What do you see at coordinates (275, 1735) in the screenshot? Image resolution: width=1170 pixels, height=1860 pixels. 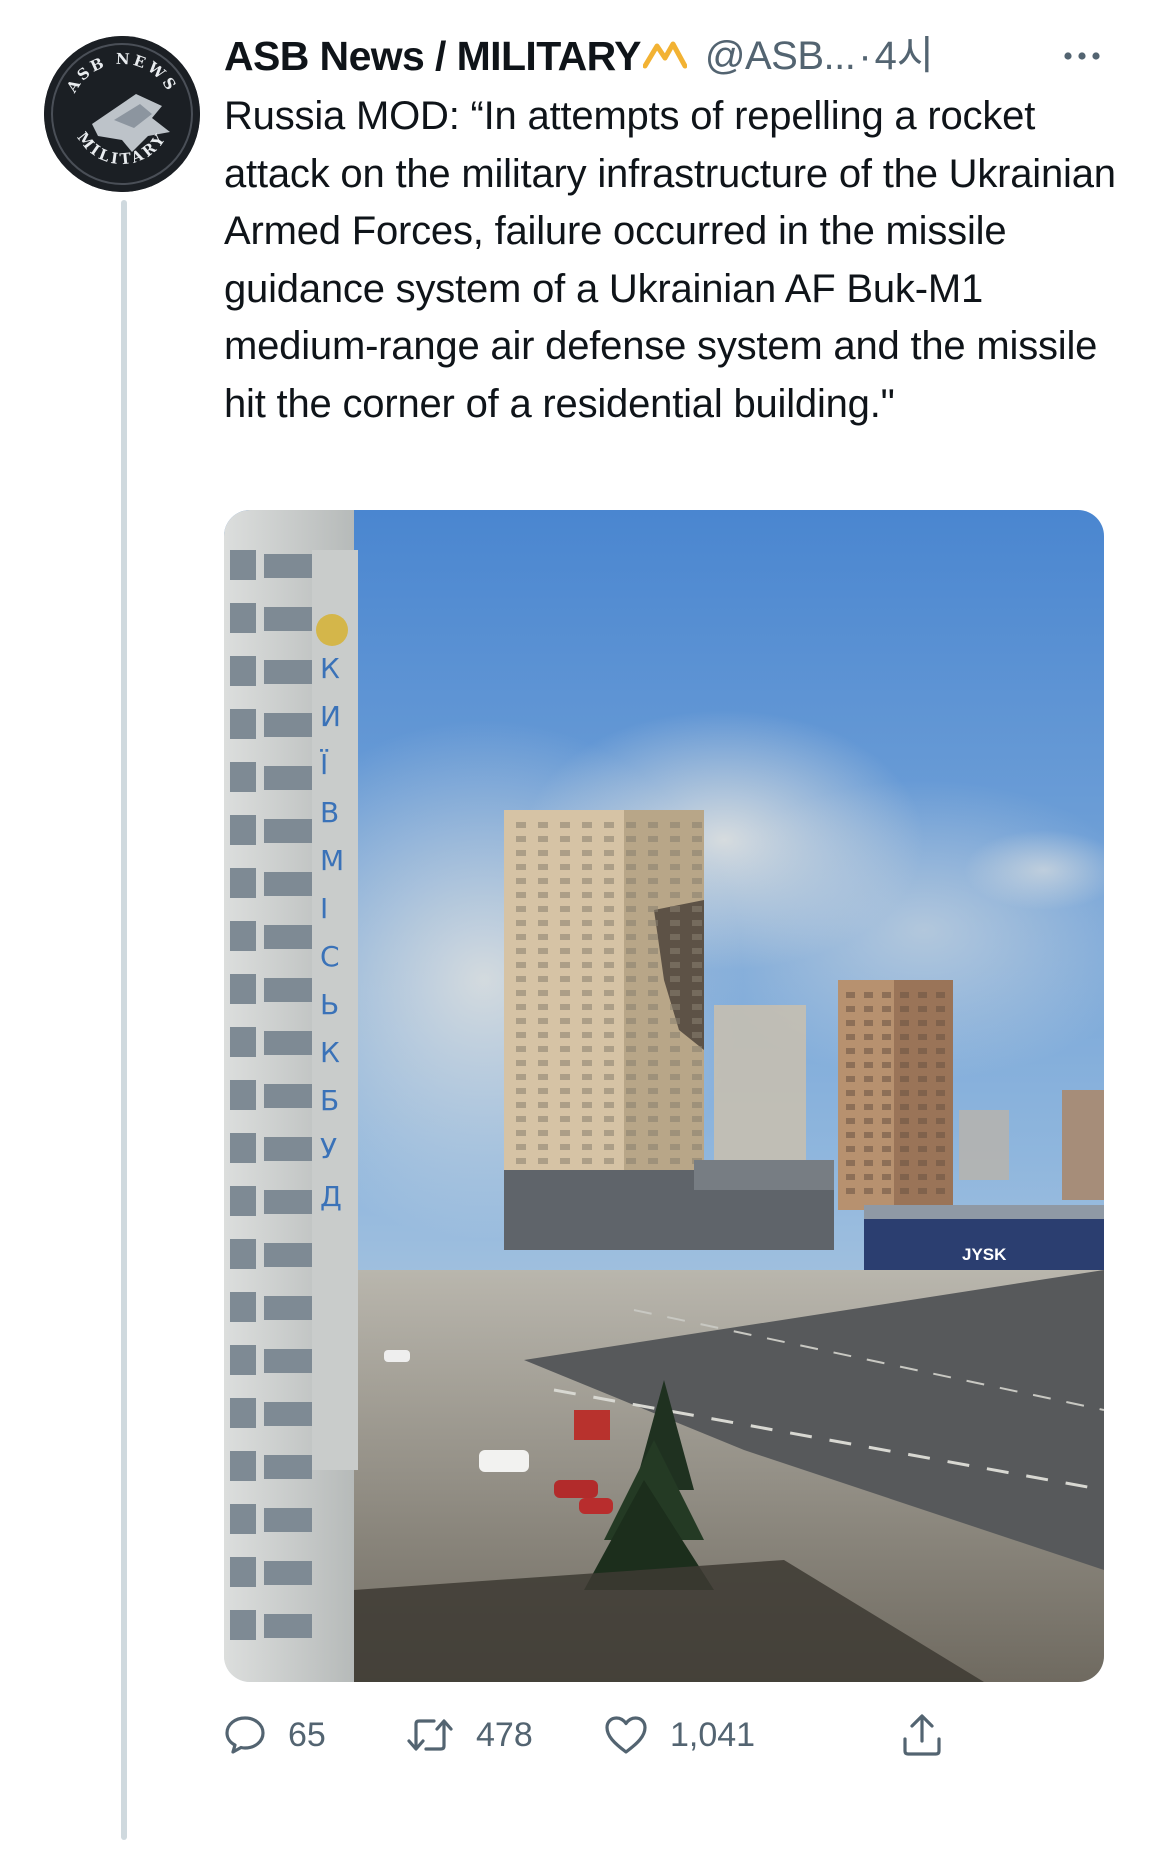 I see `reply-button: 65` at bounding box center [275, 1735].